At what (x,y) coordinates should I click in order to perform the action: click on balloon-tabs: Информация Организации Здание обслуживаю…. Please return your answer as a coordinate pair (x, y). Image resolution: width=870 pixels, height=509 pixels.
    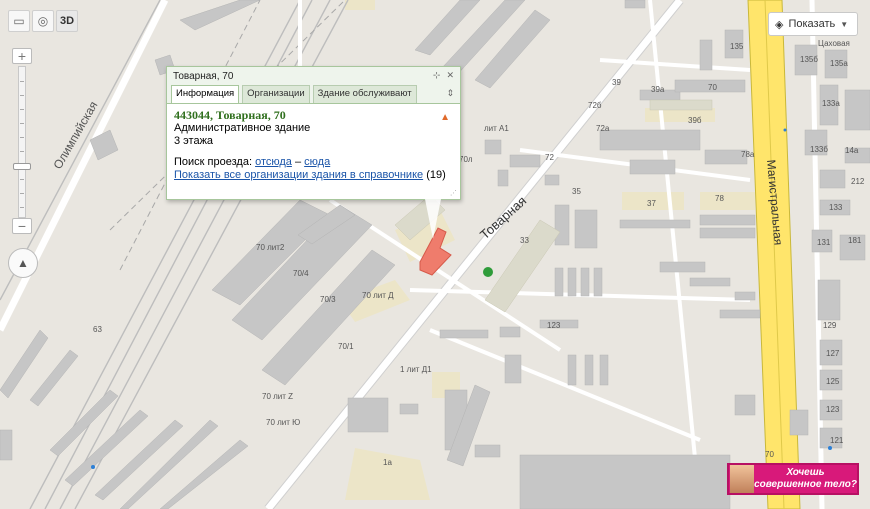
    Looking at the image, I should click on (313, 94).